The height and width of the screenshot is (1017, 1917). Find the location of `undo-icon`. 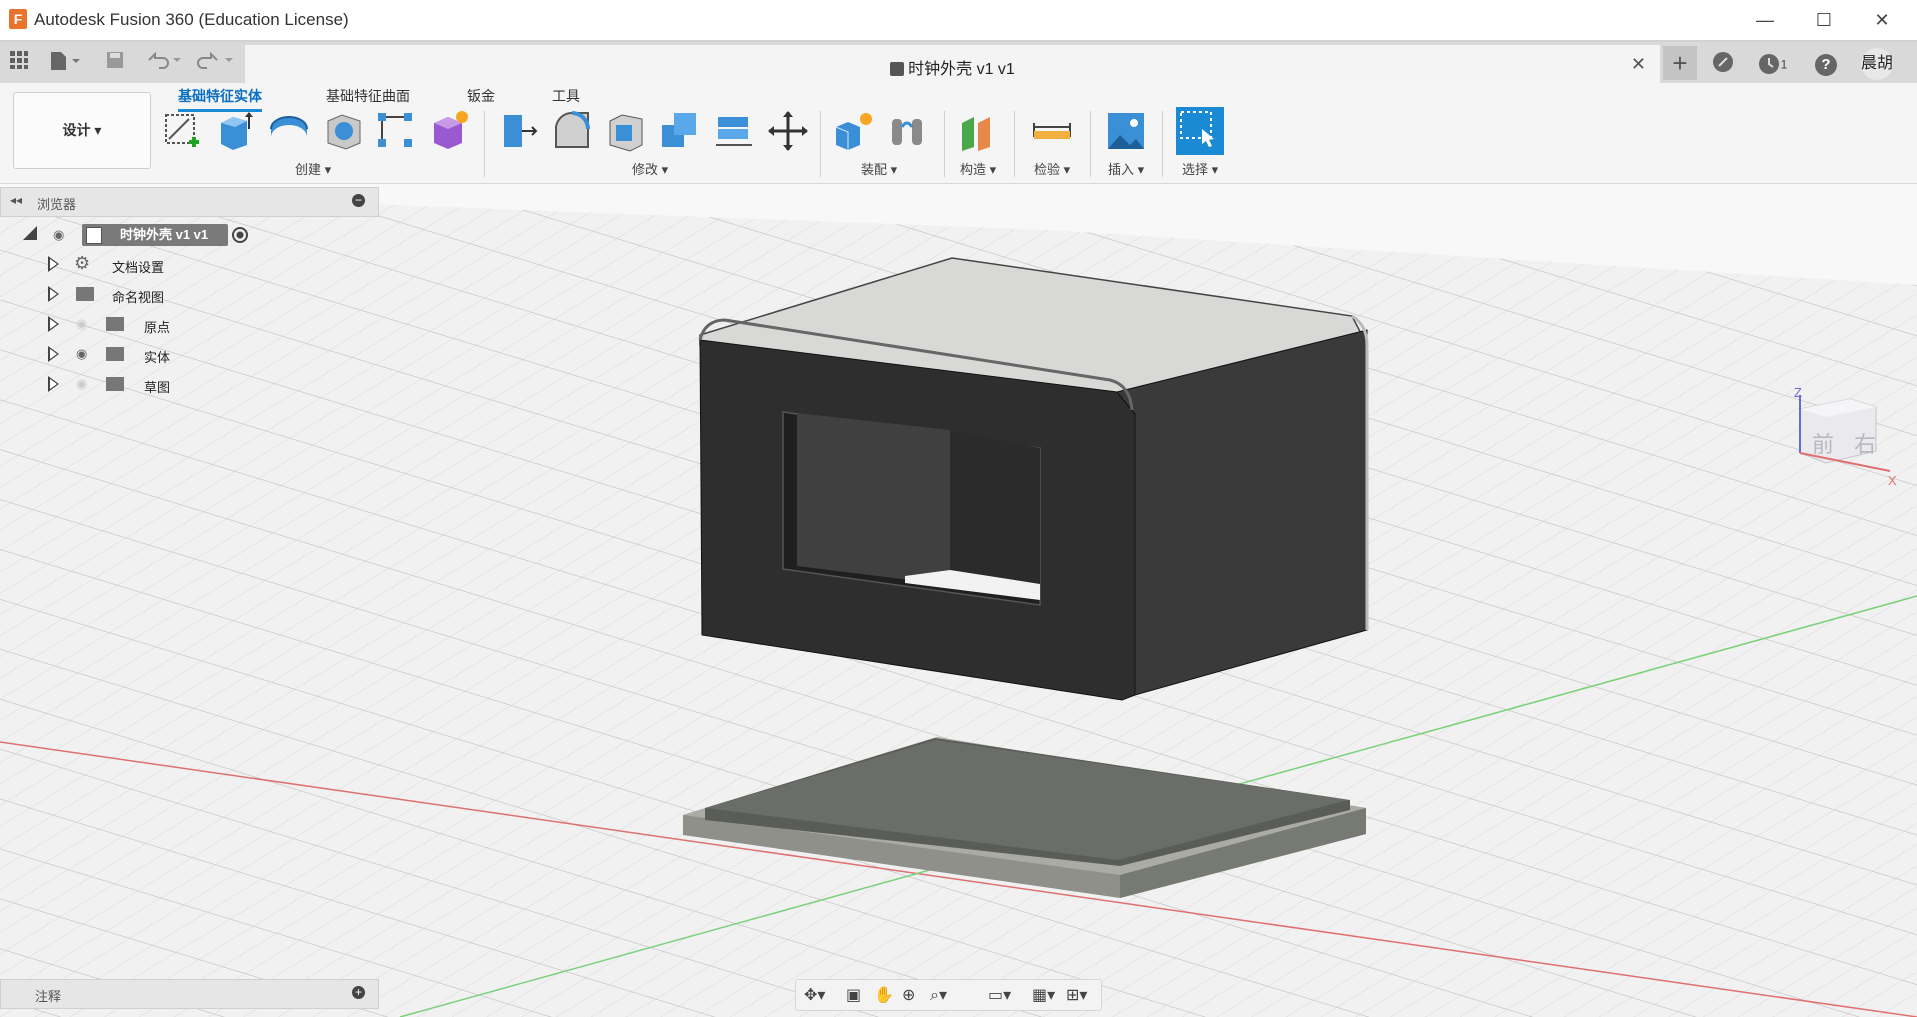

undo-icon is located at coordinates (165, 63).